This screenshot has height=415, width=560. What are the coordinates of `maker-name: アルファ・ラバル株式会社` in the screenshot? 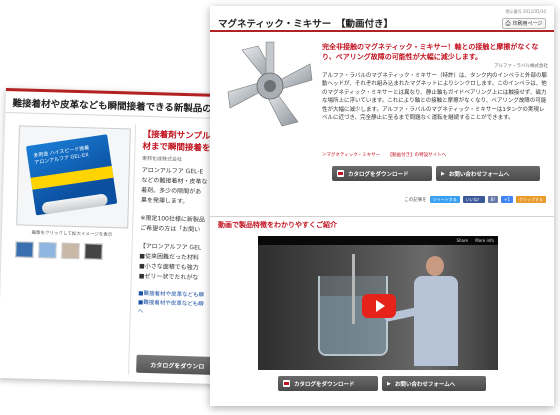 It's located at (521, 66).